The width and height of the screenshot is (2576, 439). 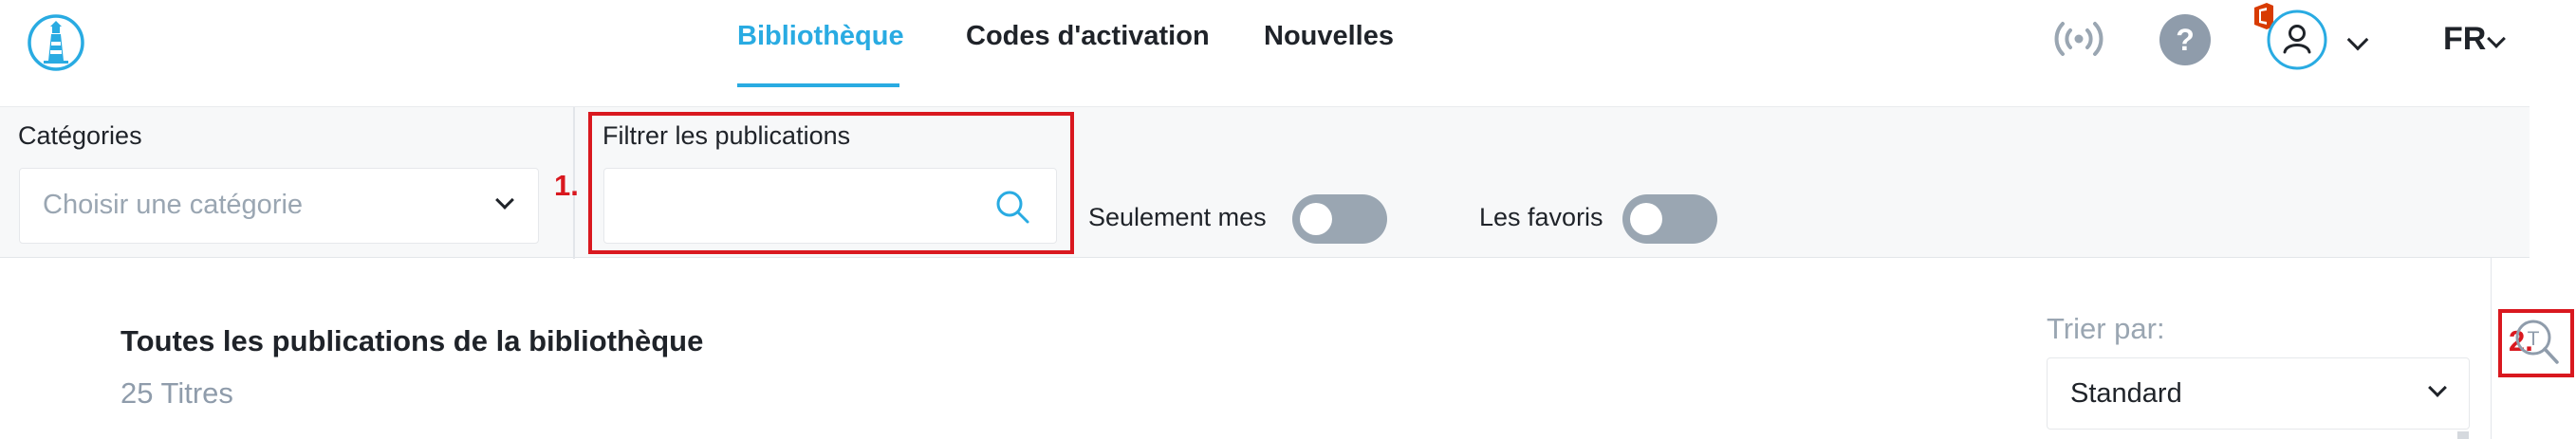 What do you see at coordinates (1088, 36) in the screenshot?
I see `nav-codes-activation: Codes d'activation` at bounding box center [1088, 36].